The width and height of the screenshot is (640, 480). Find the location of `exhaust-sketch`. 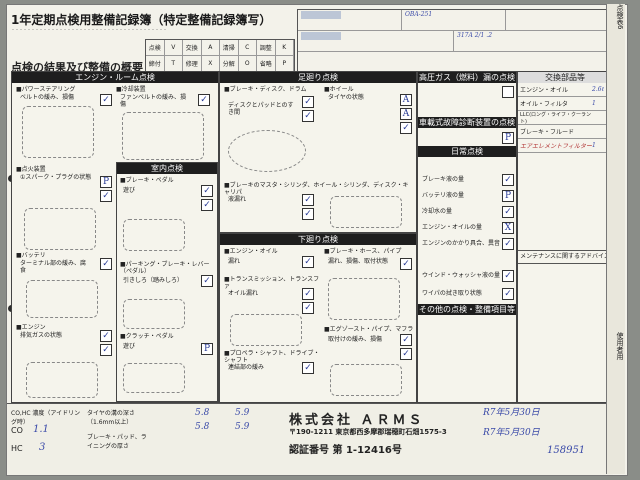

exhaust-sketch is located at coordinates (366, 380).